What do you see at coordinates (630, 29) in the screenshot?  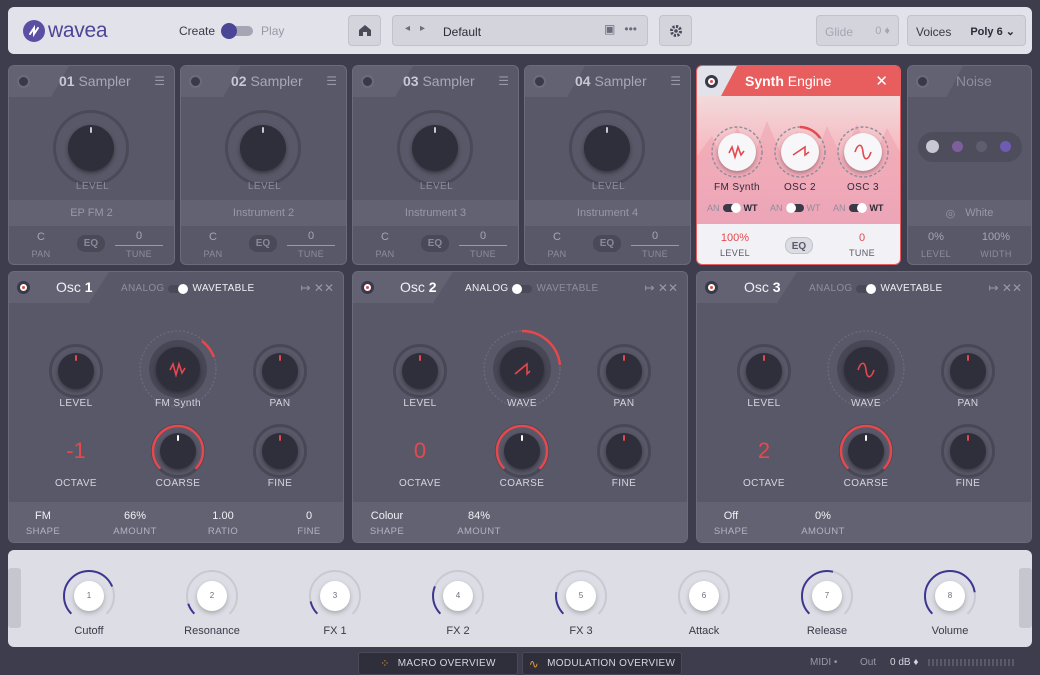 I see `more-icon: •••` at bounding box center [630, 29].